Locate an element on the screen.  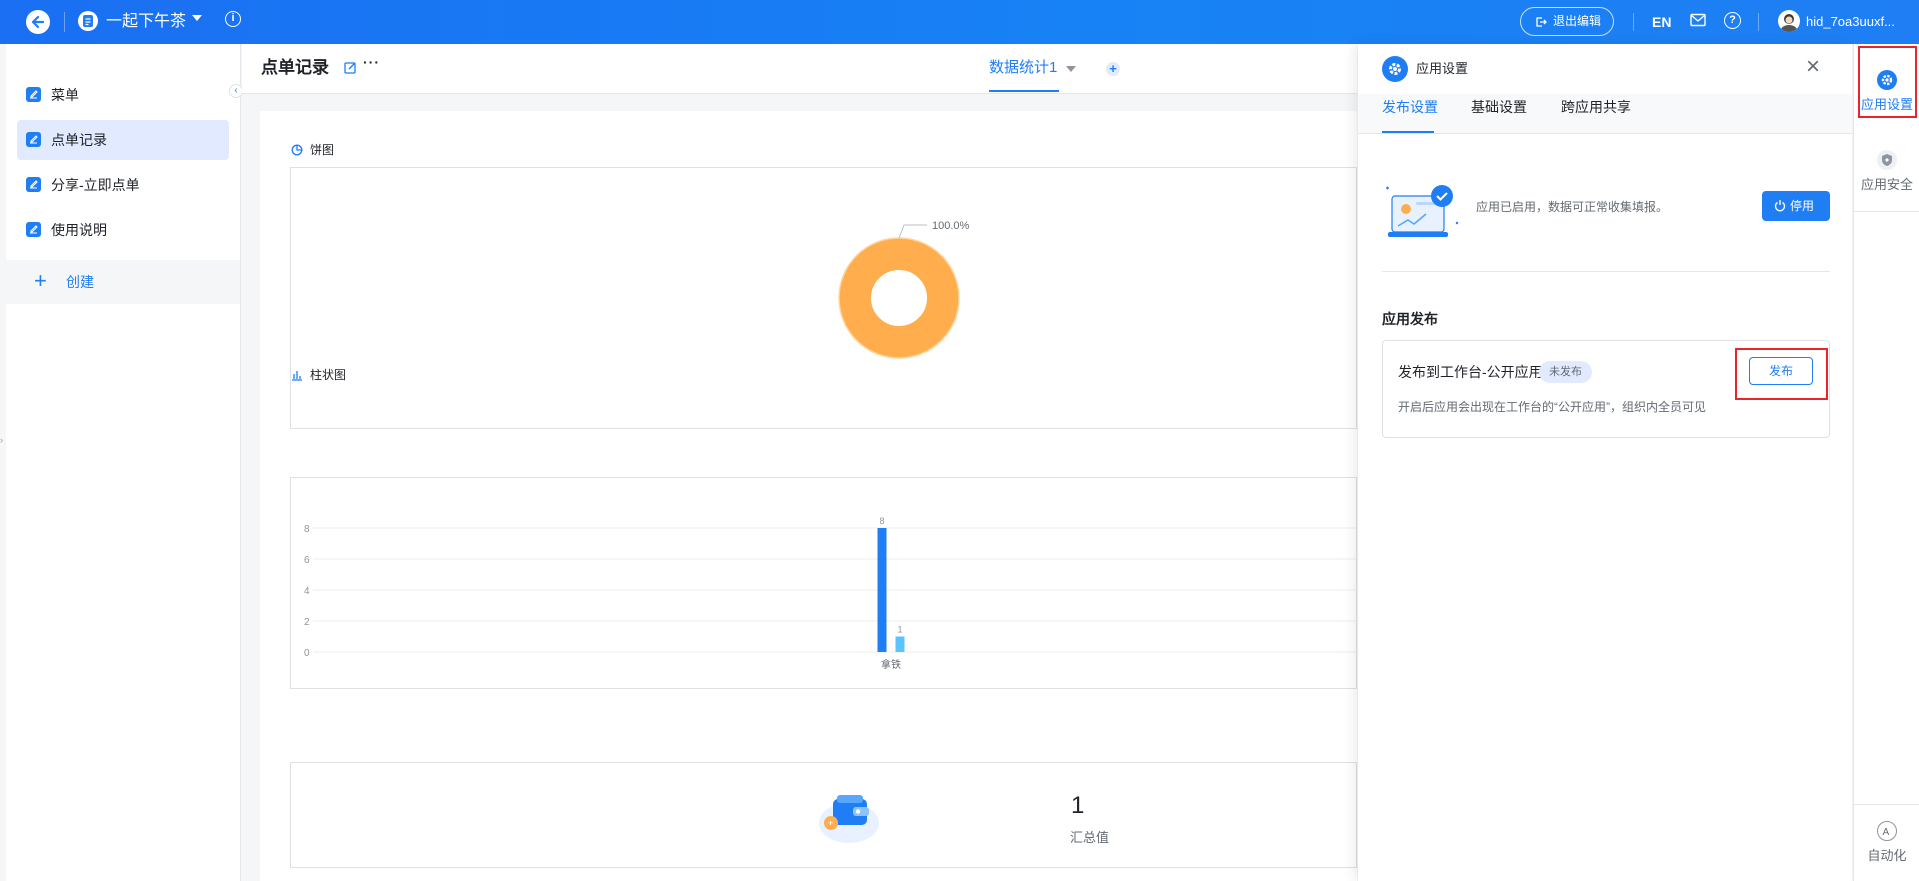
language-switch: EN is located at coordinates (1661, 22).